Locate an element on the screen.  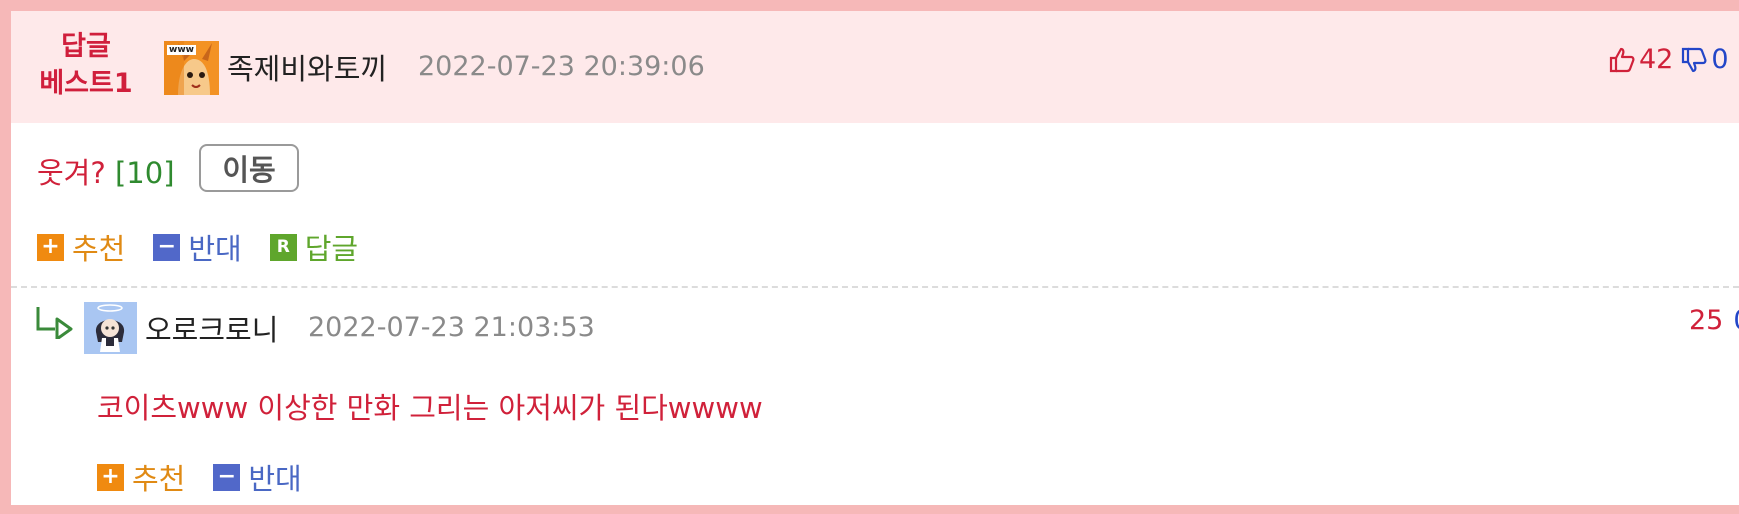
vote-summary: 25 0 is located at coordinates (1714, 320).